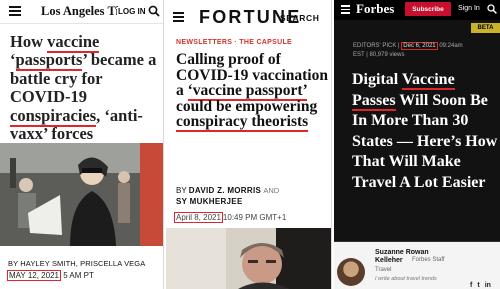 The height and width of the screenshot is (289, 500). What do you see at coordinates (300, 18) in the screenshot?
I see `search-link: SEARCH` at bounding box center [300, 18].